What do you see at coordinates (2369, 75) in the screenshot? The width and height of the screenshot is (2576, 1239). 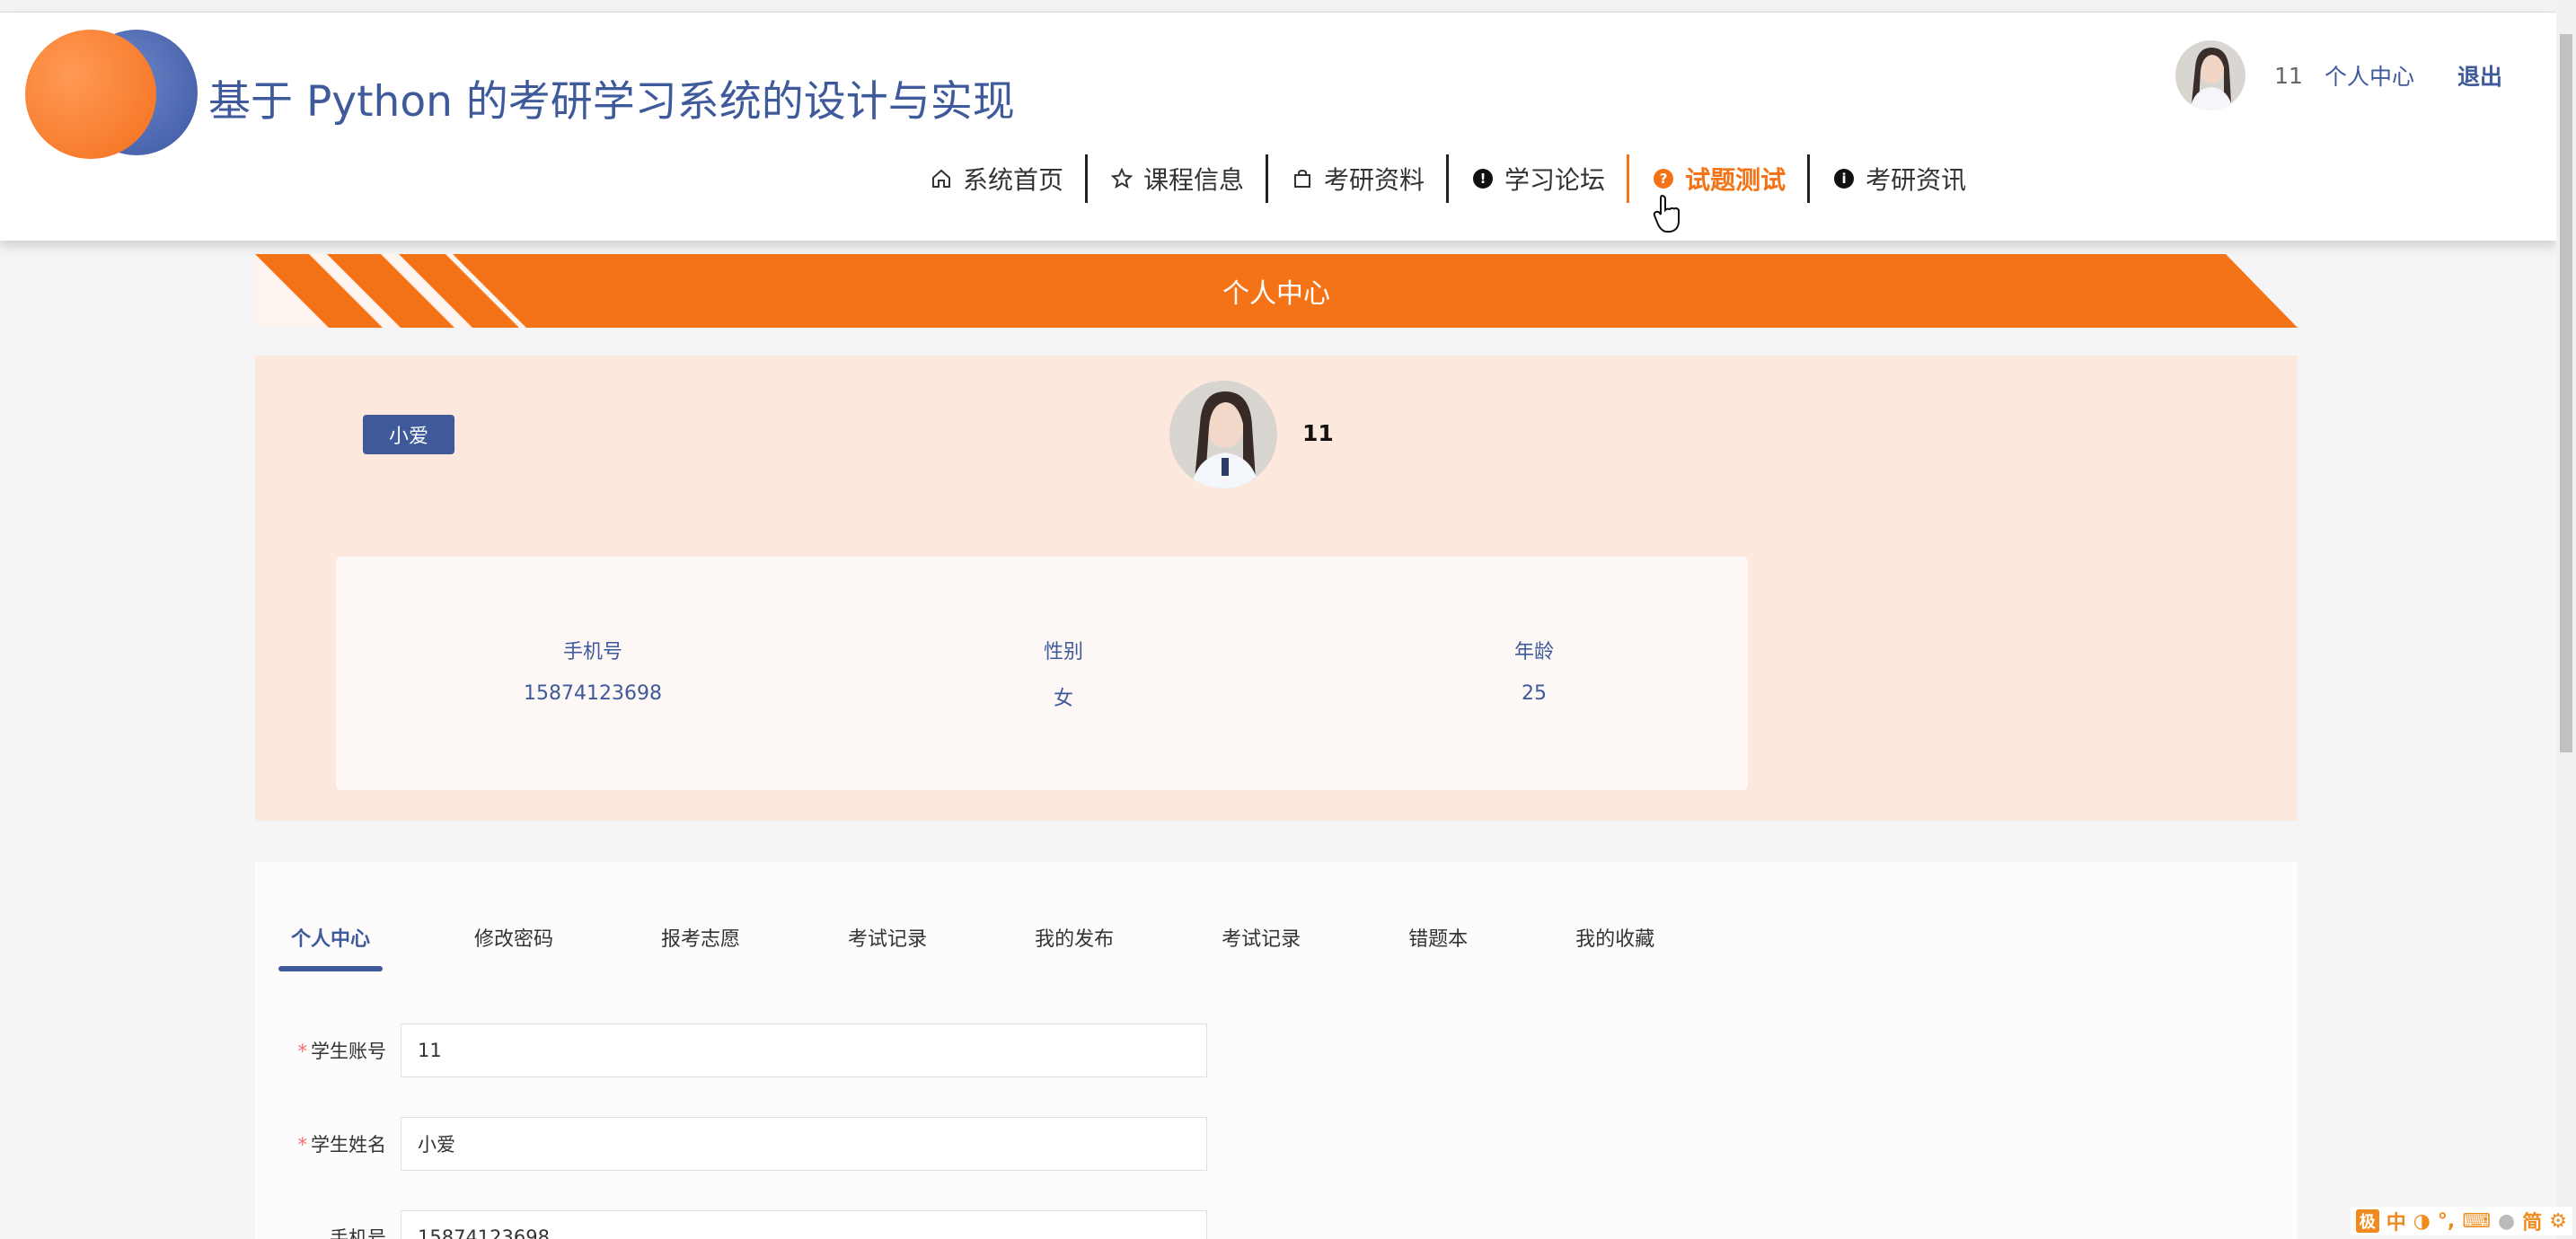 I see `user-center-link: 个人中心` at bounding box center [2369, 75].